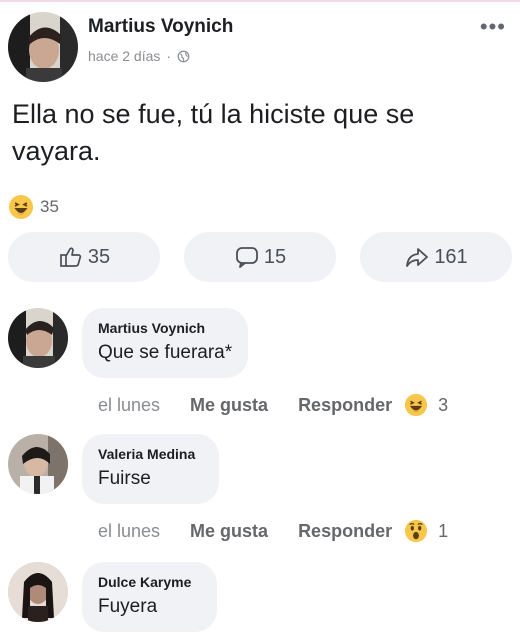 This screenshot has height=637, width=520. What do you see at coordinates (275, 256) in the screenshot?
I see `comment-count: 15` at bounding box center [275, 256].